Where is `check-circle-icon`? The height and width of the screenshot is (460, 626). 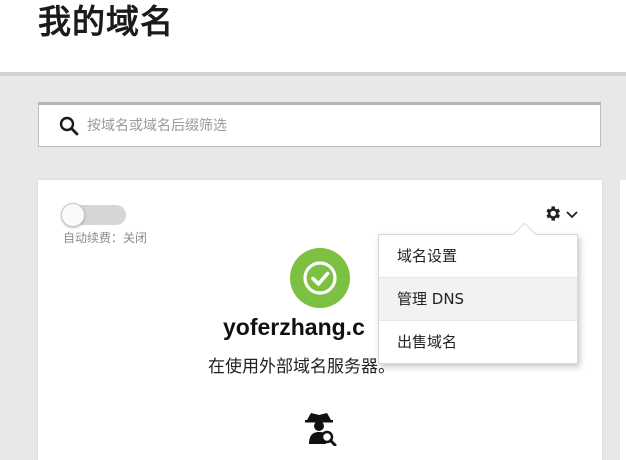
check-circle-icon is located at coordinates (320, 278).